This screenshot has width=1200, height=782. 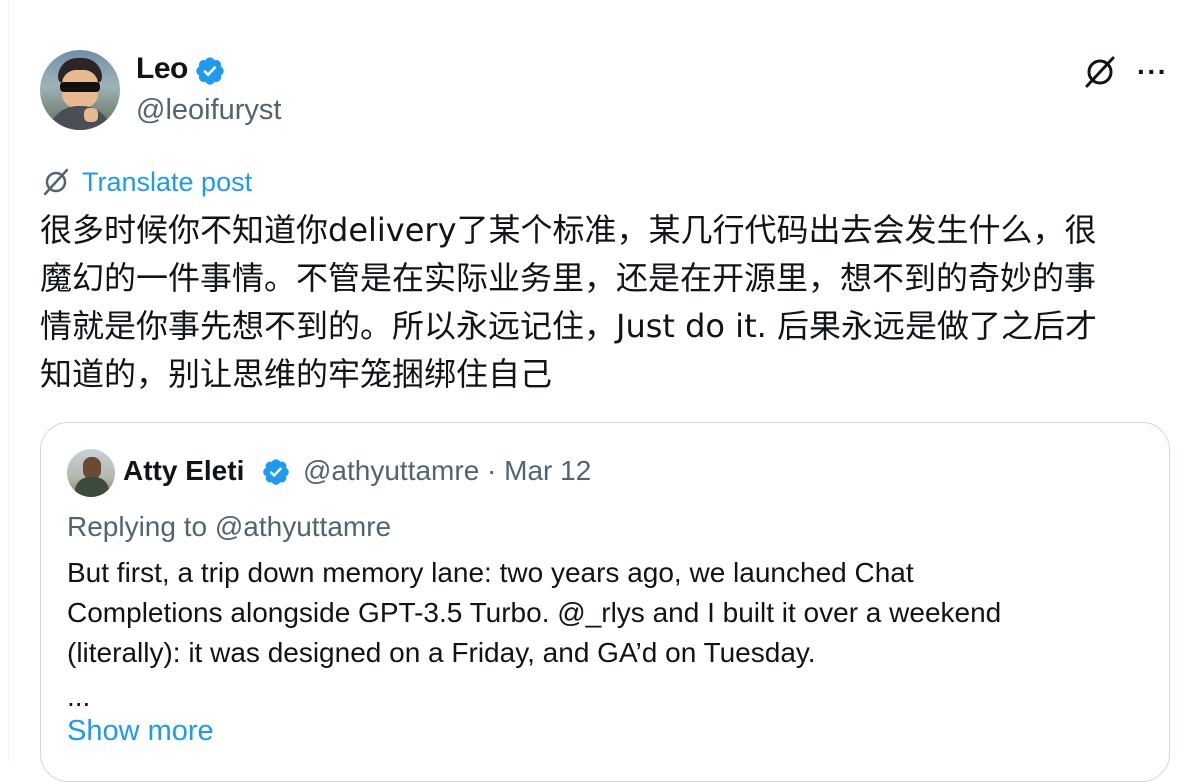 I want to click on quoted-verified-badge-icon, so click(x=276, y=472).